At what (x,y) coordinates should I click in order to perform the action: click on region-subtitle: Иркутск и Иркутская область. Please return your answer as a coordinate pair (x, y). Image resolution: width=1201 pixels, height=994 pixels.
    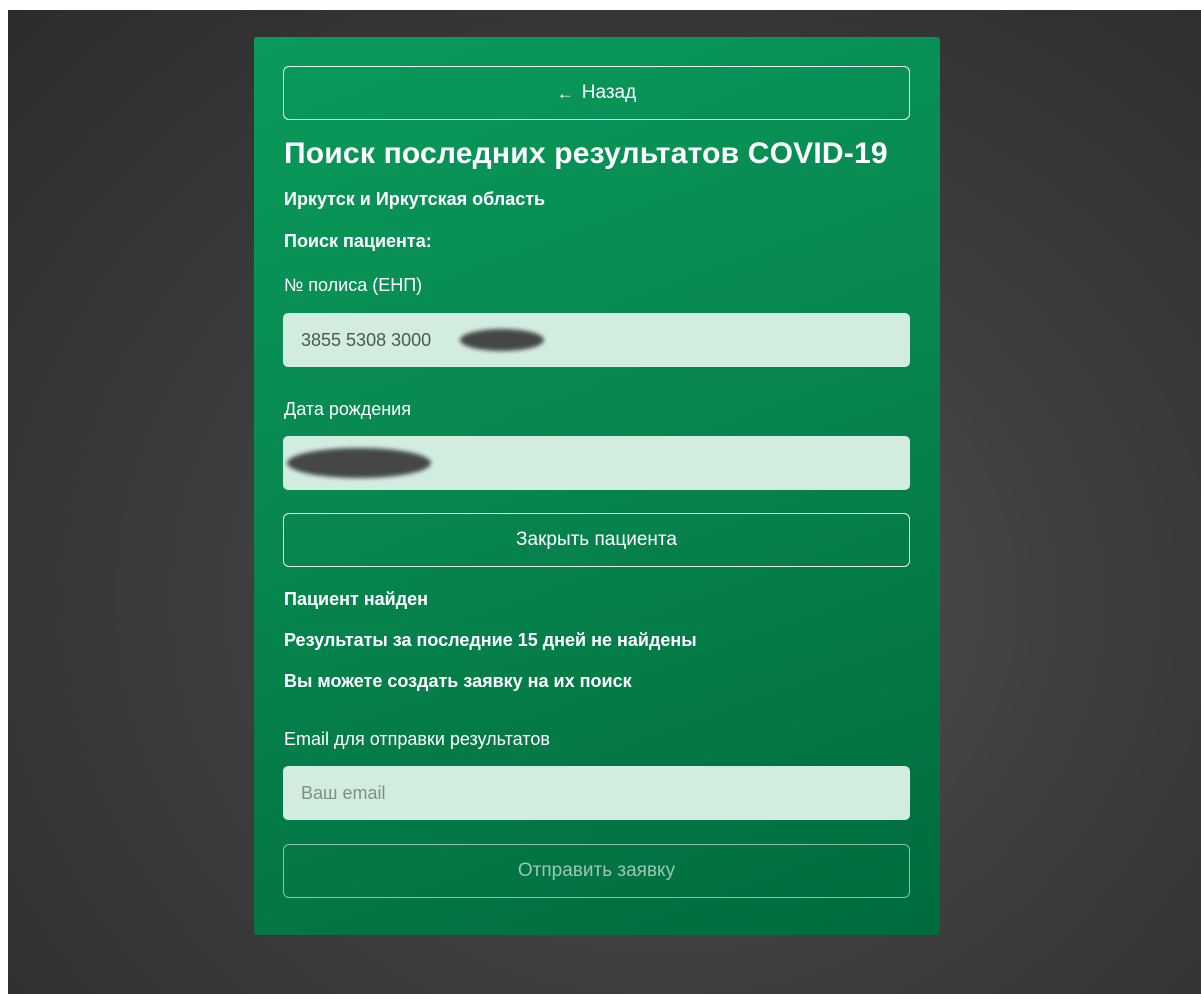
    Looking at the image, I should click on (415, 199).